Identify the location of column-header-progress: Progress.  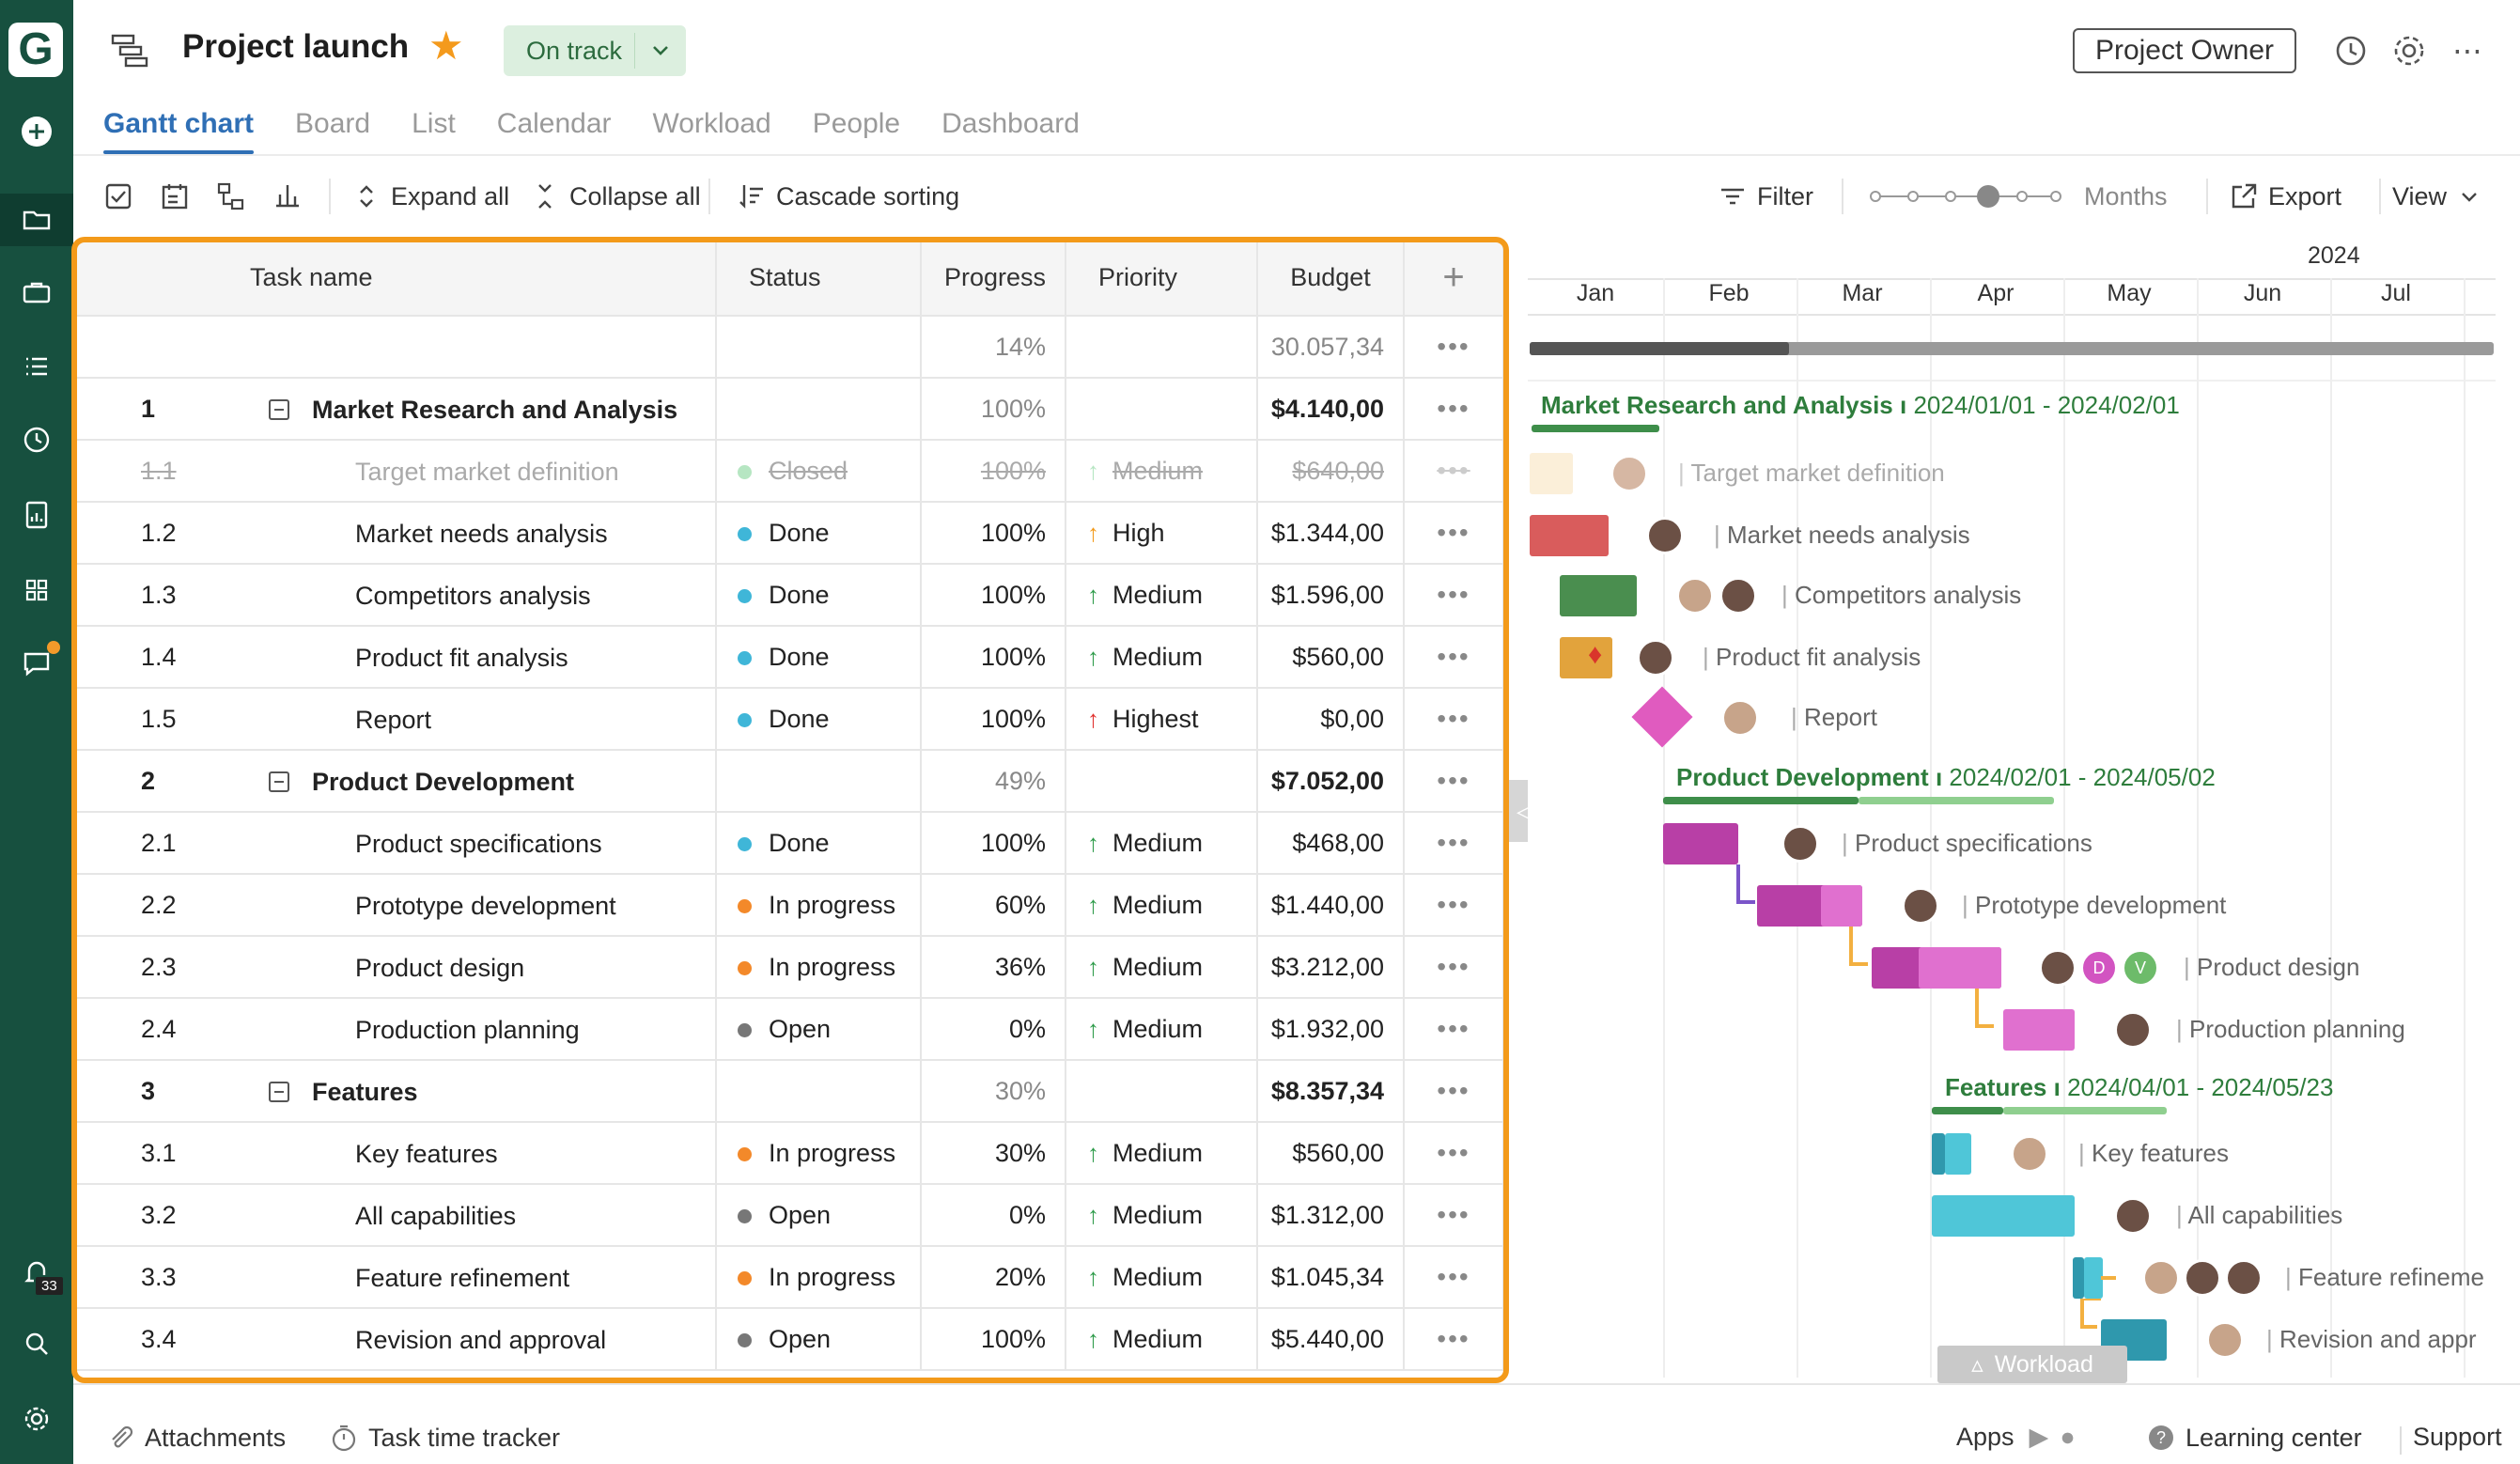
(994, 279).